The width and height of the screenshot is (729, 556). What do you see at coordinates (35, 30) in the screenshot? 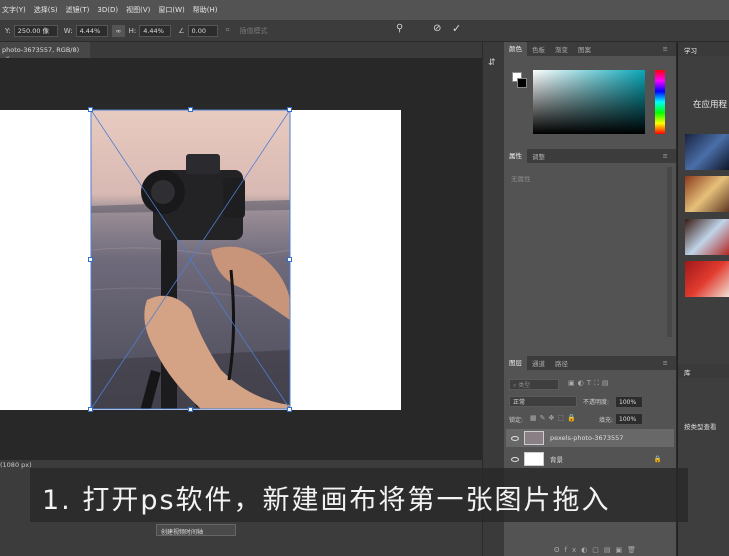
I see `y-field: 250.00 像` at bounding box center [35, 30].